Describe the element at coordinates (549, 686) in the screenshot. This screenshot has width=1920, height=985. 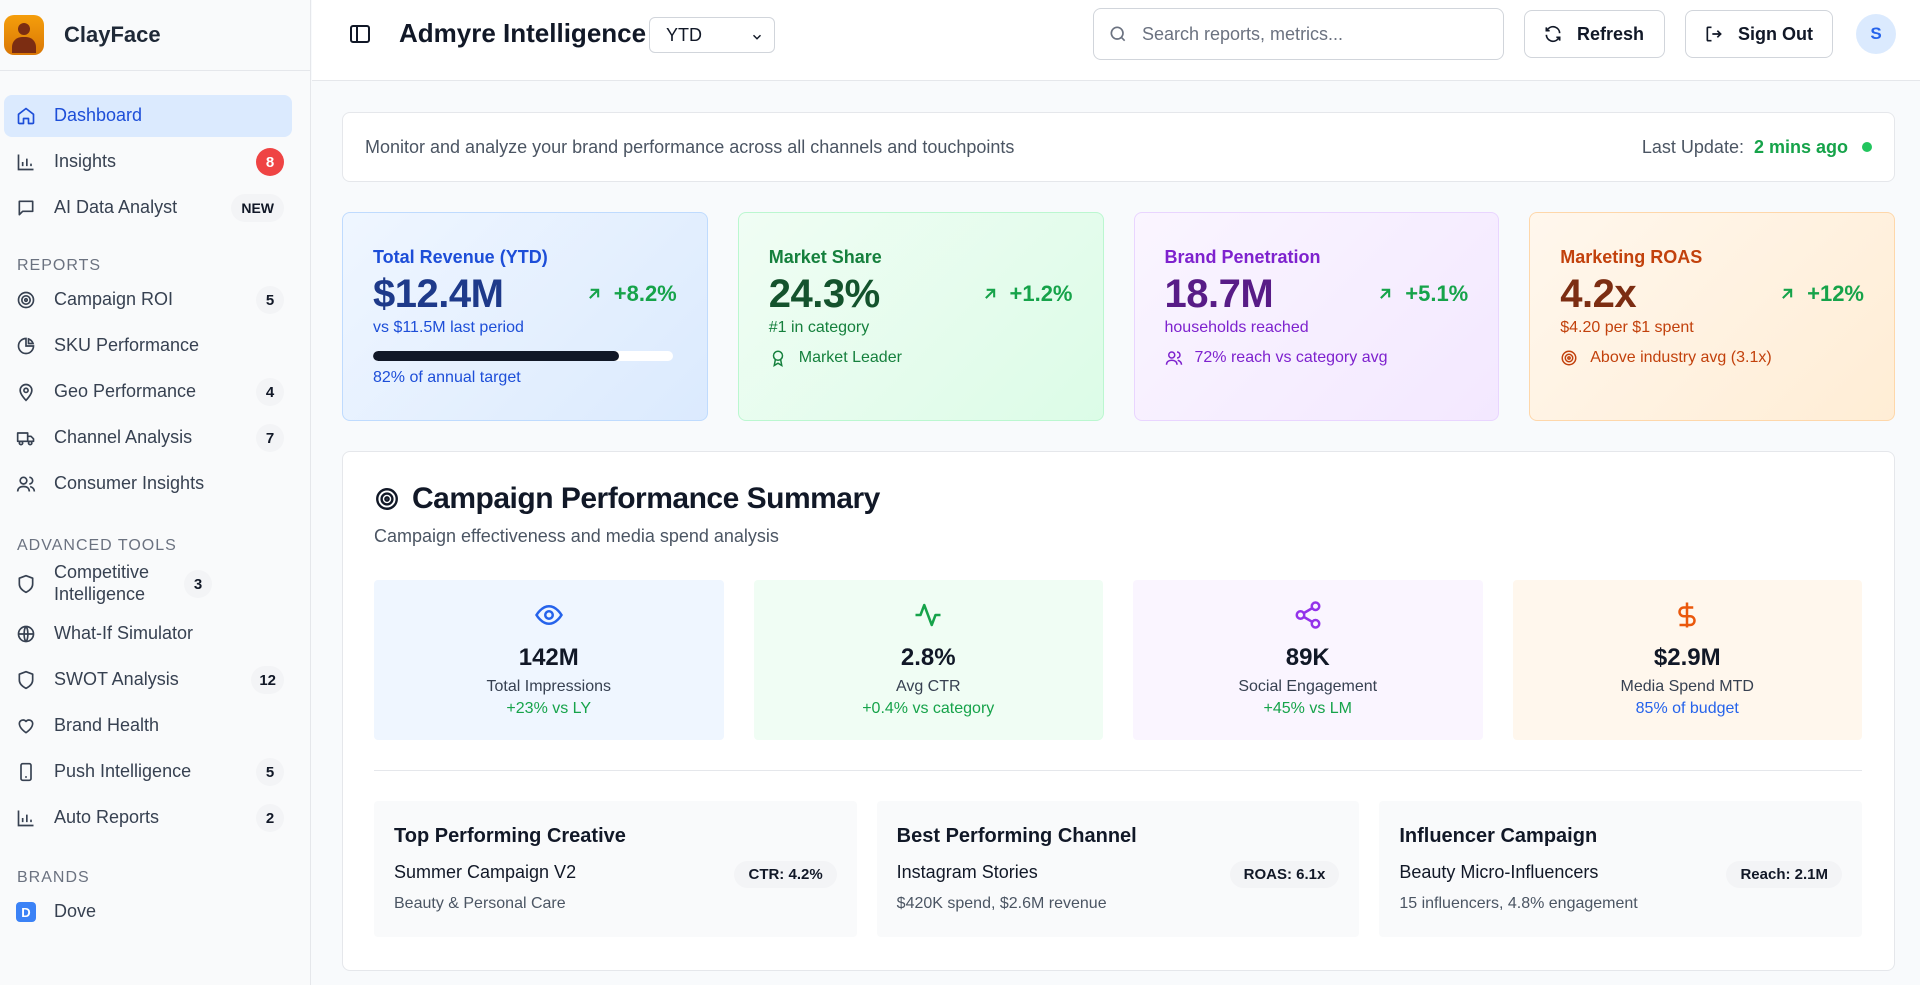
I see `metric-label: Total Impressions` at that location.